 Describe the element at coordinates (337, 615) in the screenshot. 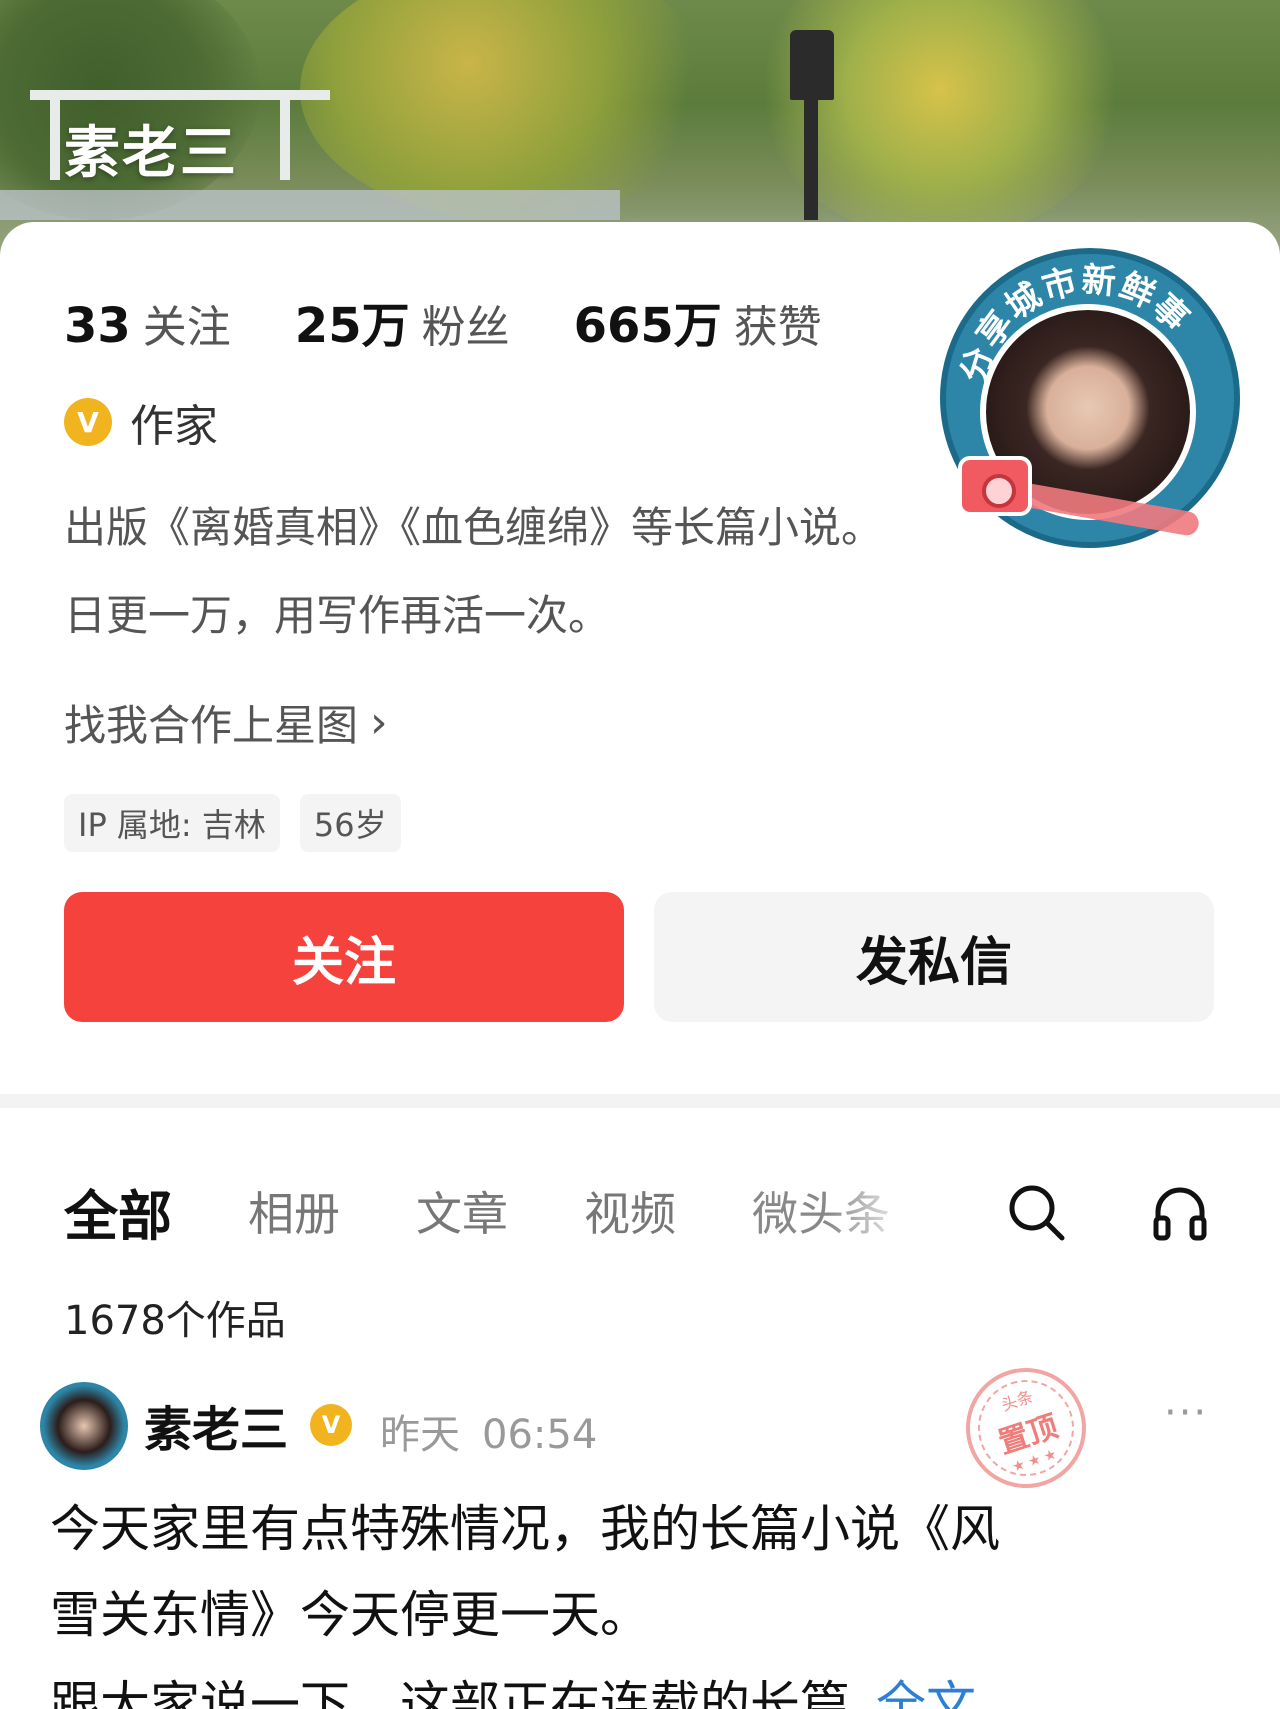

I see `bio-line: 日更一万，用写作再活一次。` at that location.